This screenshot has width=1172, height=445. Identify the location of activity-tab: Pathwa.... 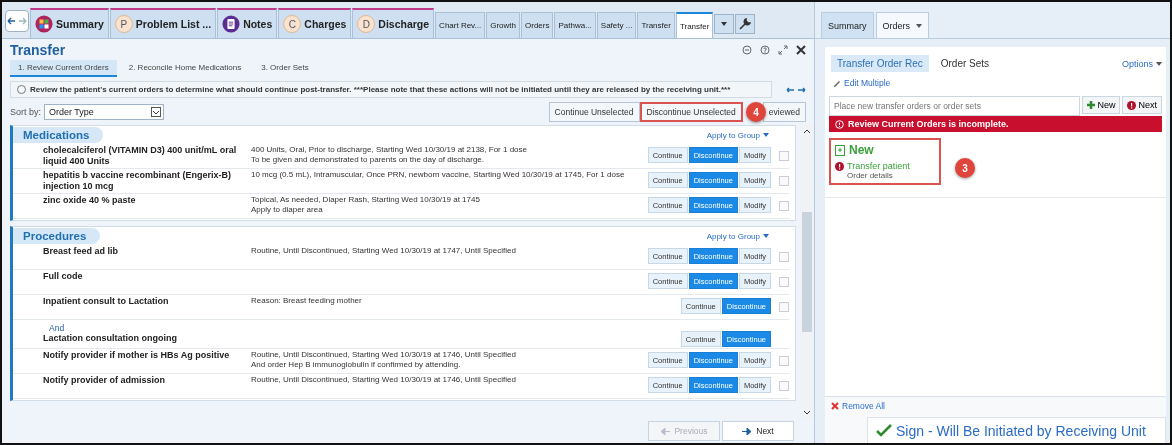
(575, 25).